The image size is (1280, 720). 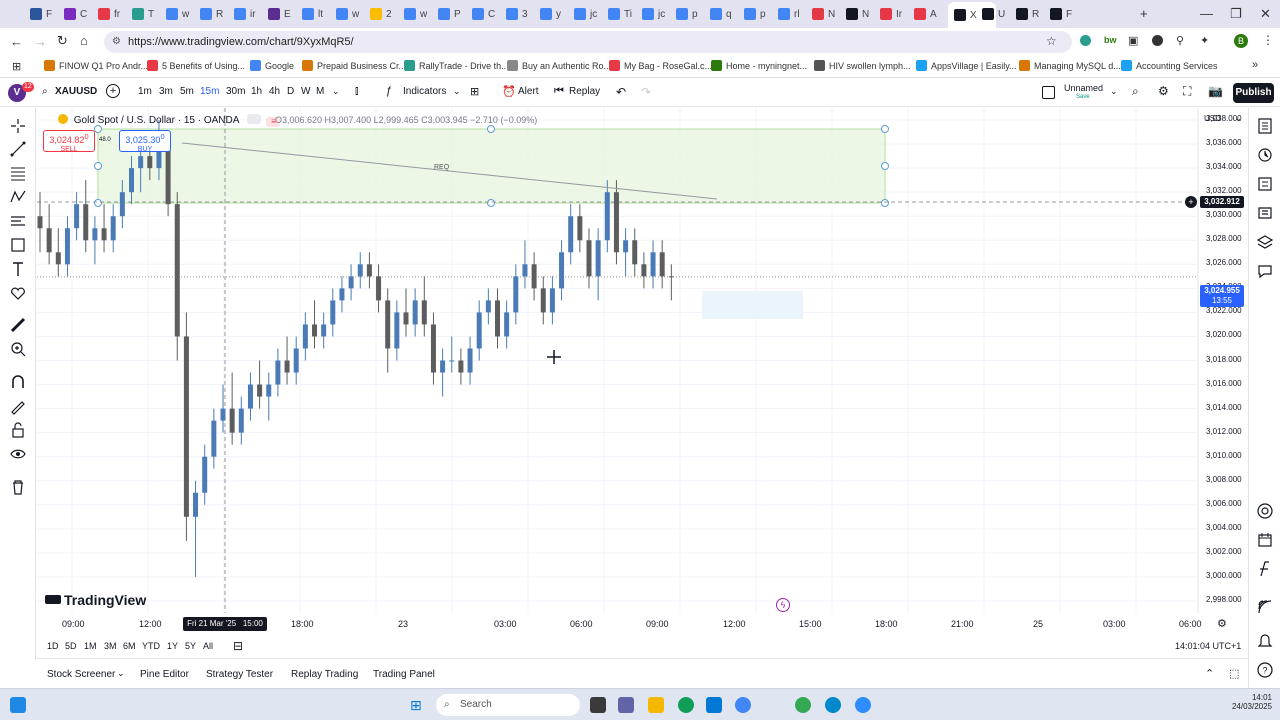 What do you see at coordinates (208, 646) in the screenshot?
I see `range-button: All` at bounding box center [208, 646].